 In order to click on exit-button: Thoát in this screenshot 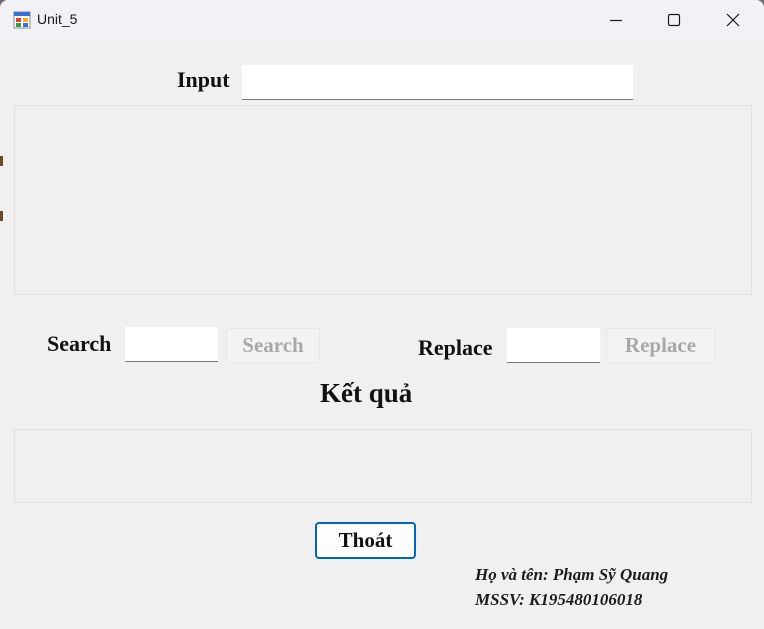, I will do `click(365, 540)`.